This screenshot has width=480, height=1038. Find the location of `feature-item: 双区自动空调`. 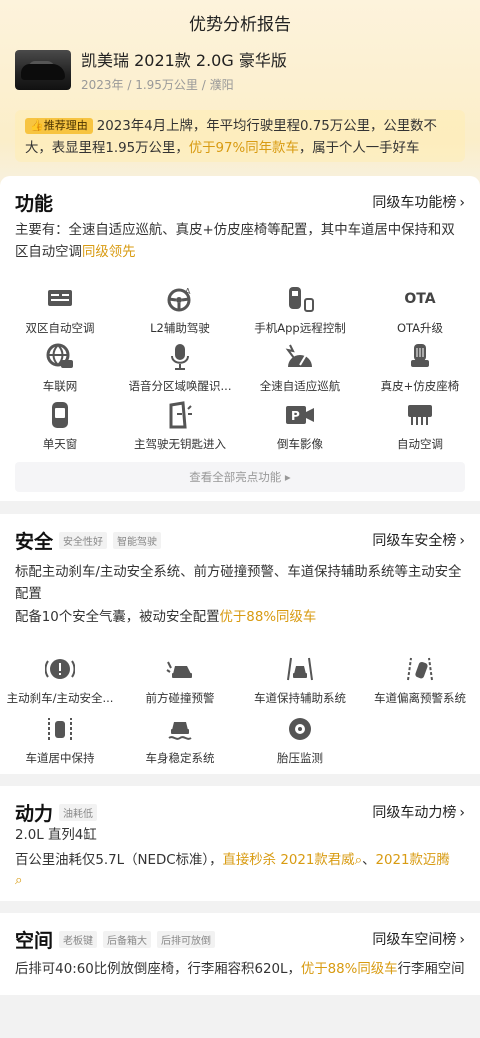

feature-item: 双区自动空调 is located at coordinates (60, 312).